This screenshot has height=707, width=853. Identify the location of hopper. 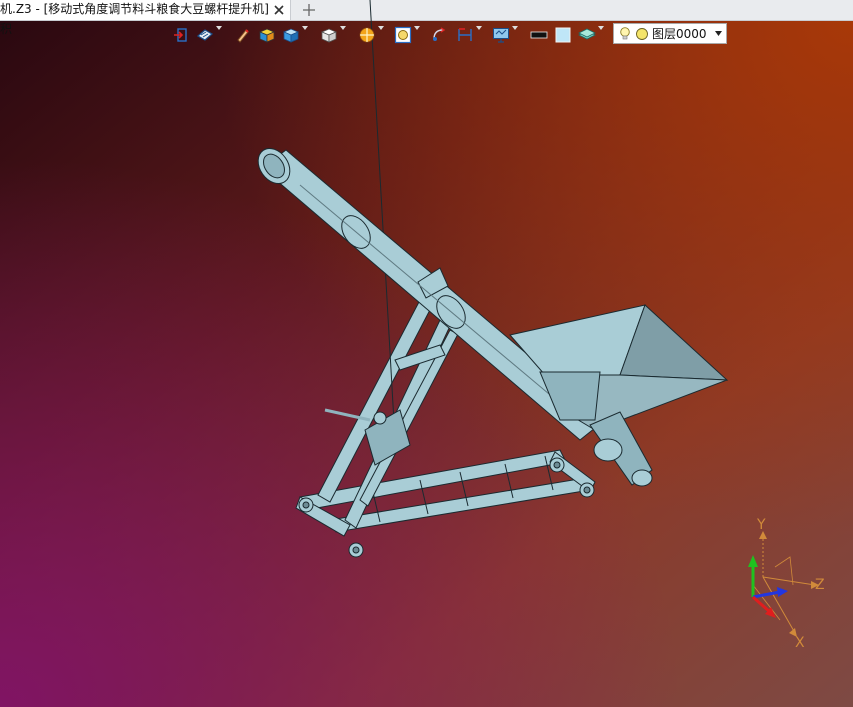
(619, 367).